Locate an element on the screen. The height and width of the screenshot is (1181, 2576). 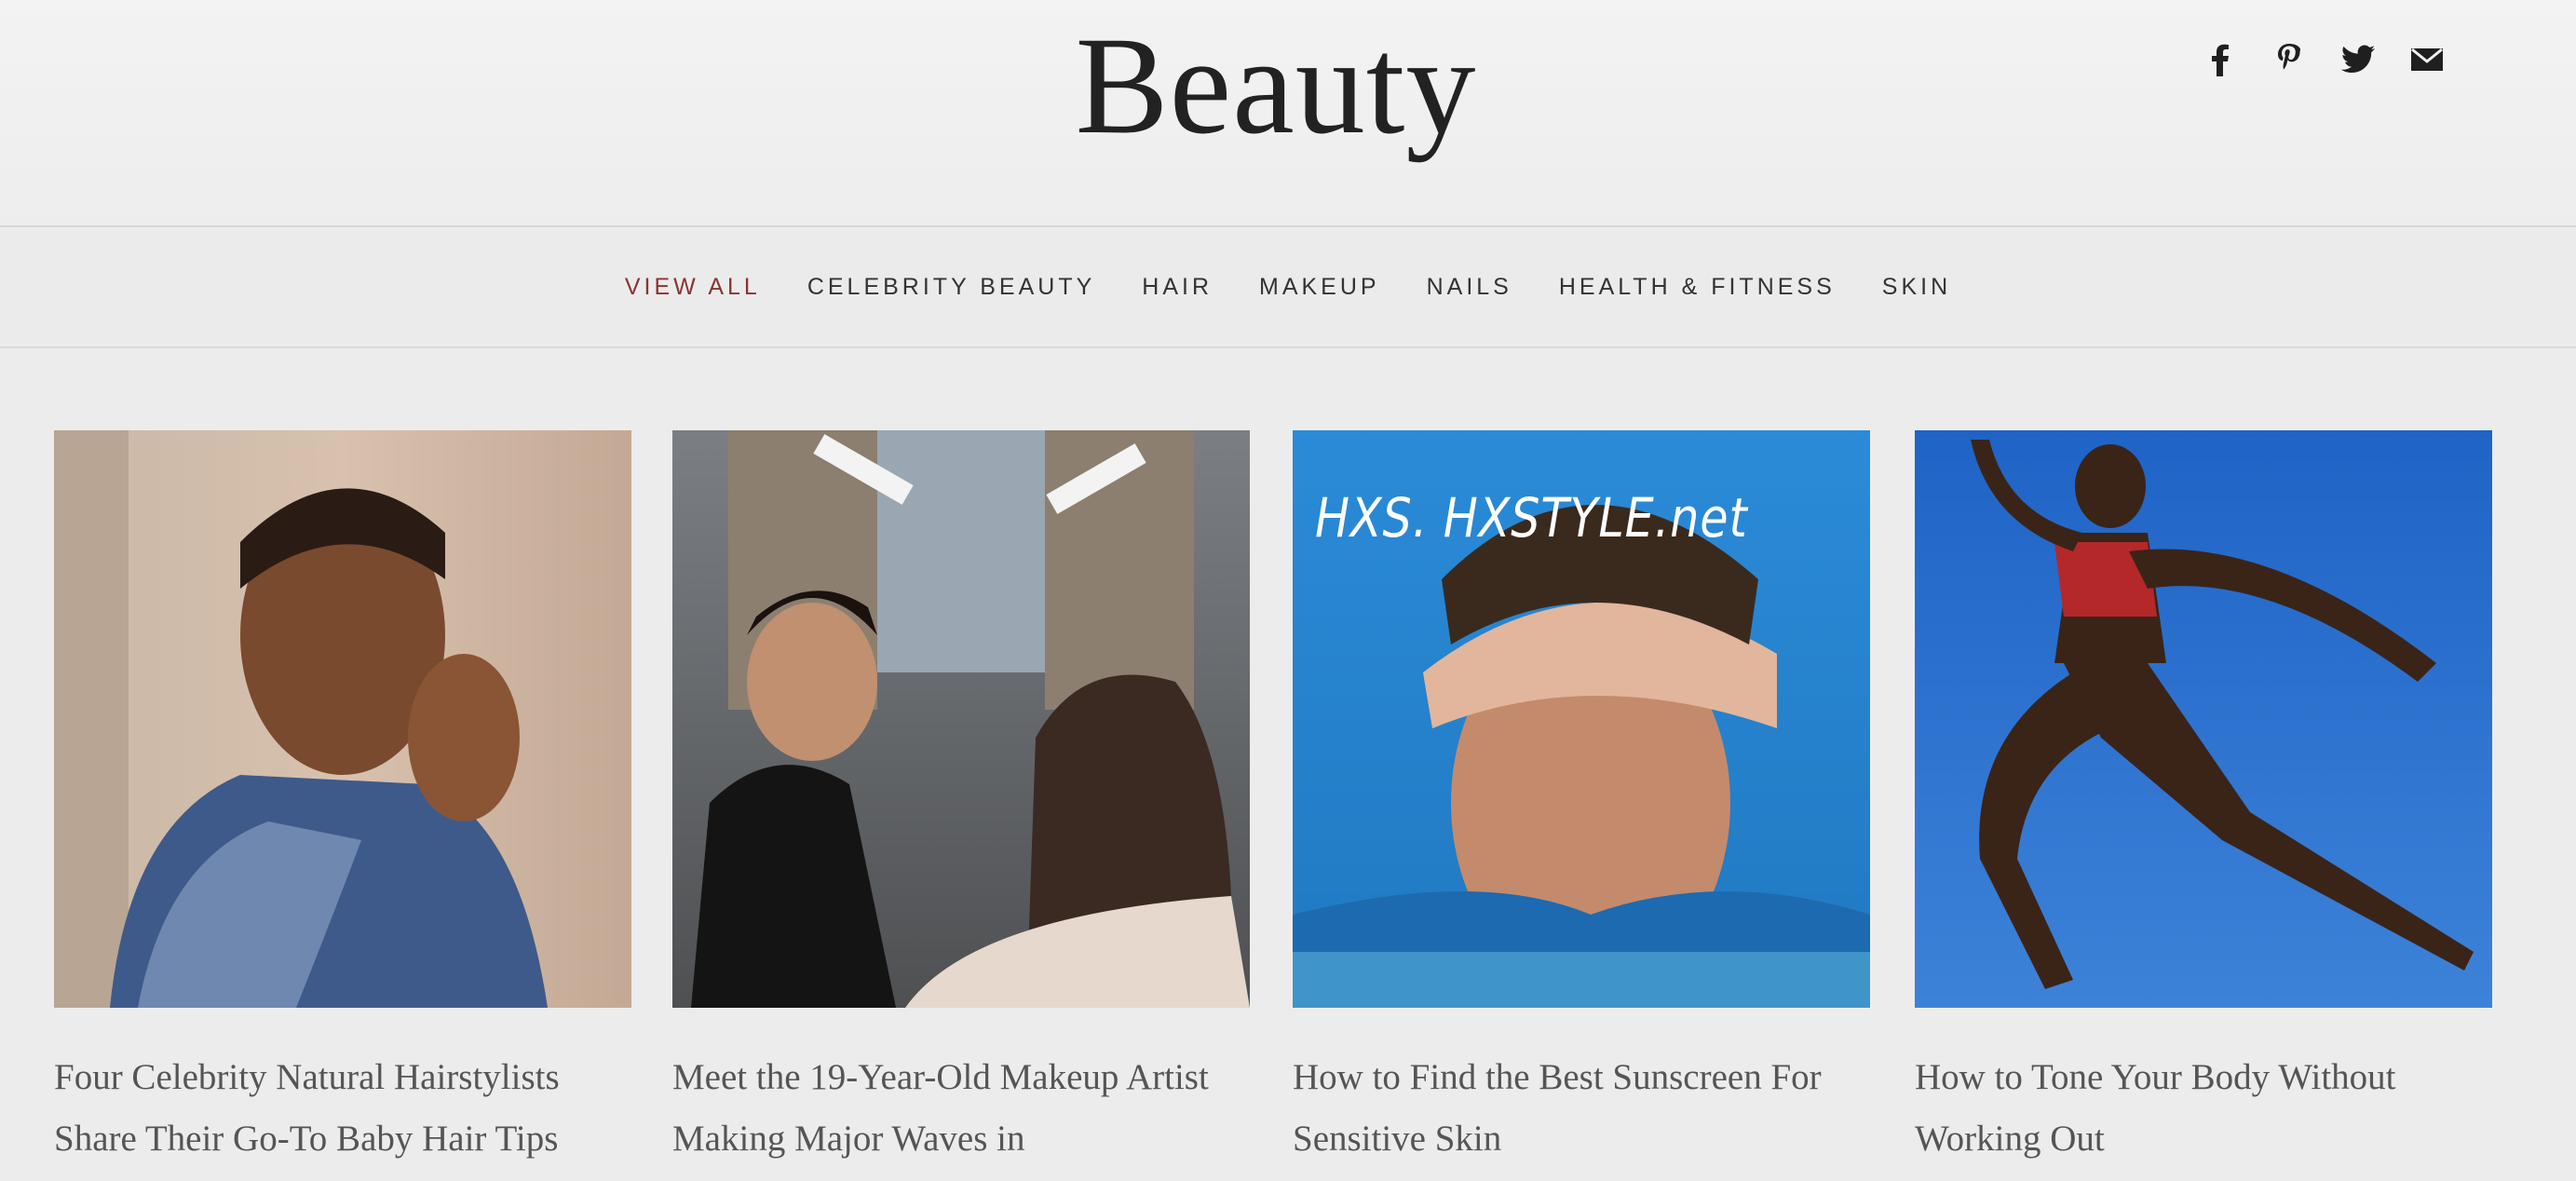
site-title: Beauty is located at coordinates (1275, 85).